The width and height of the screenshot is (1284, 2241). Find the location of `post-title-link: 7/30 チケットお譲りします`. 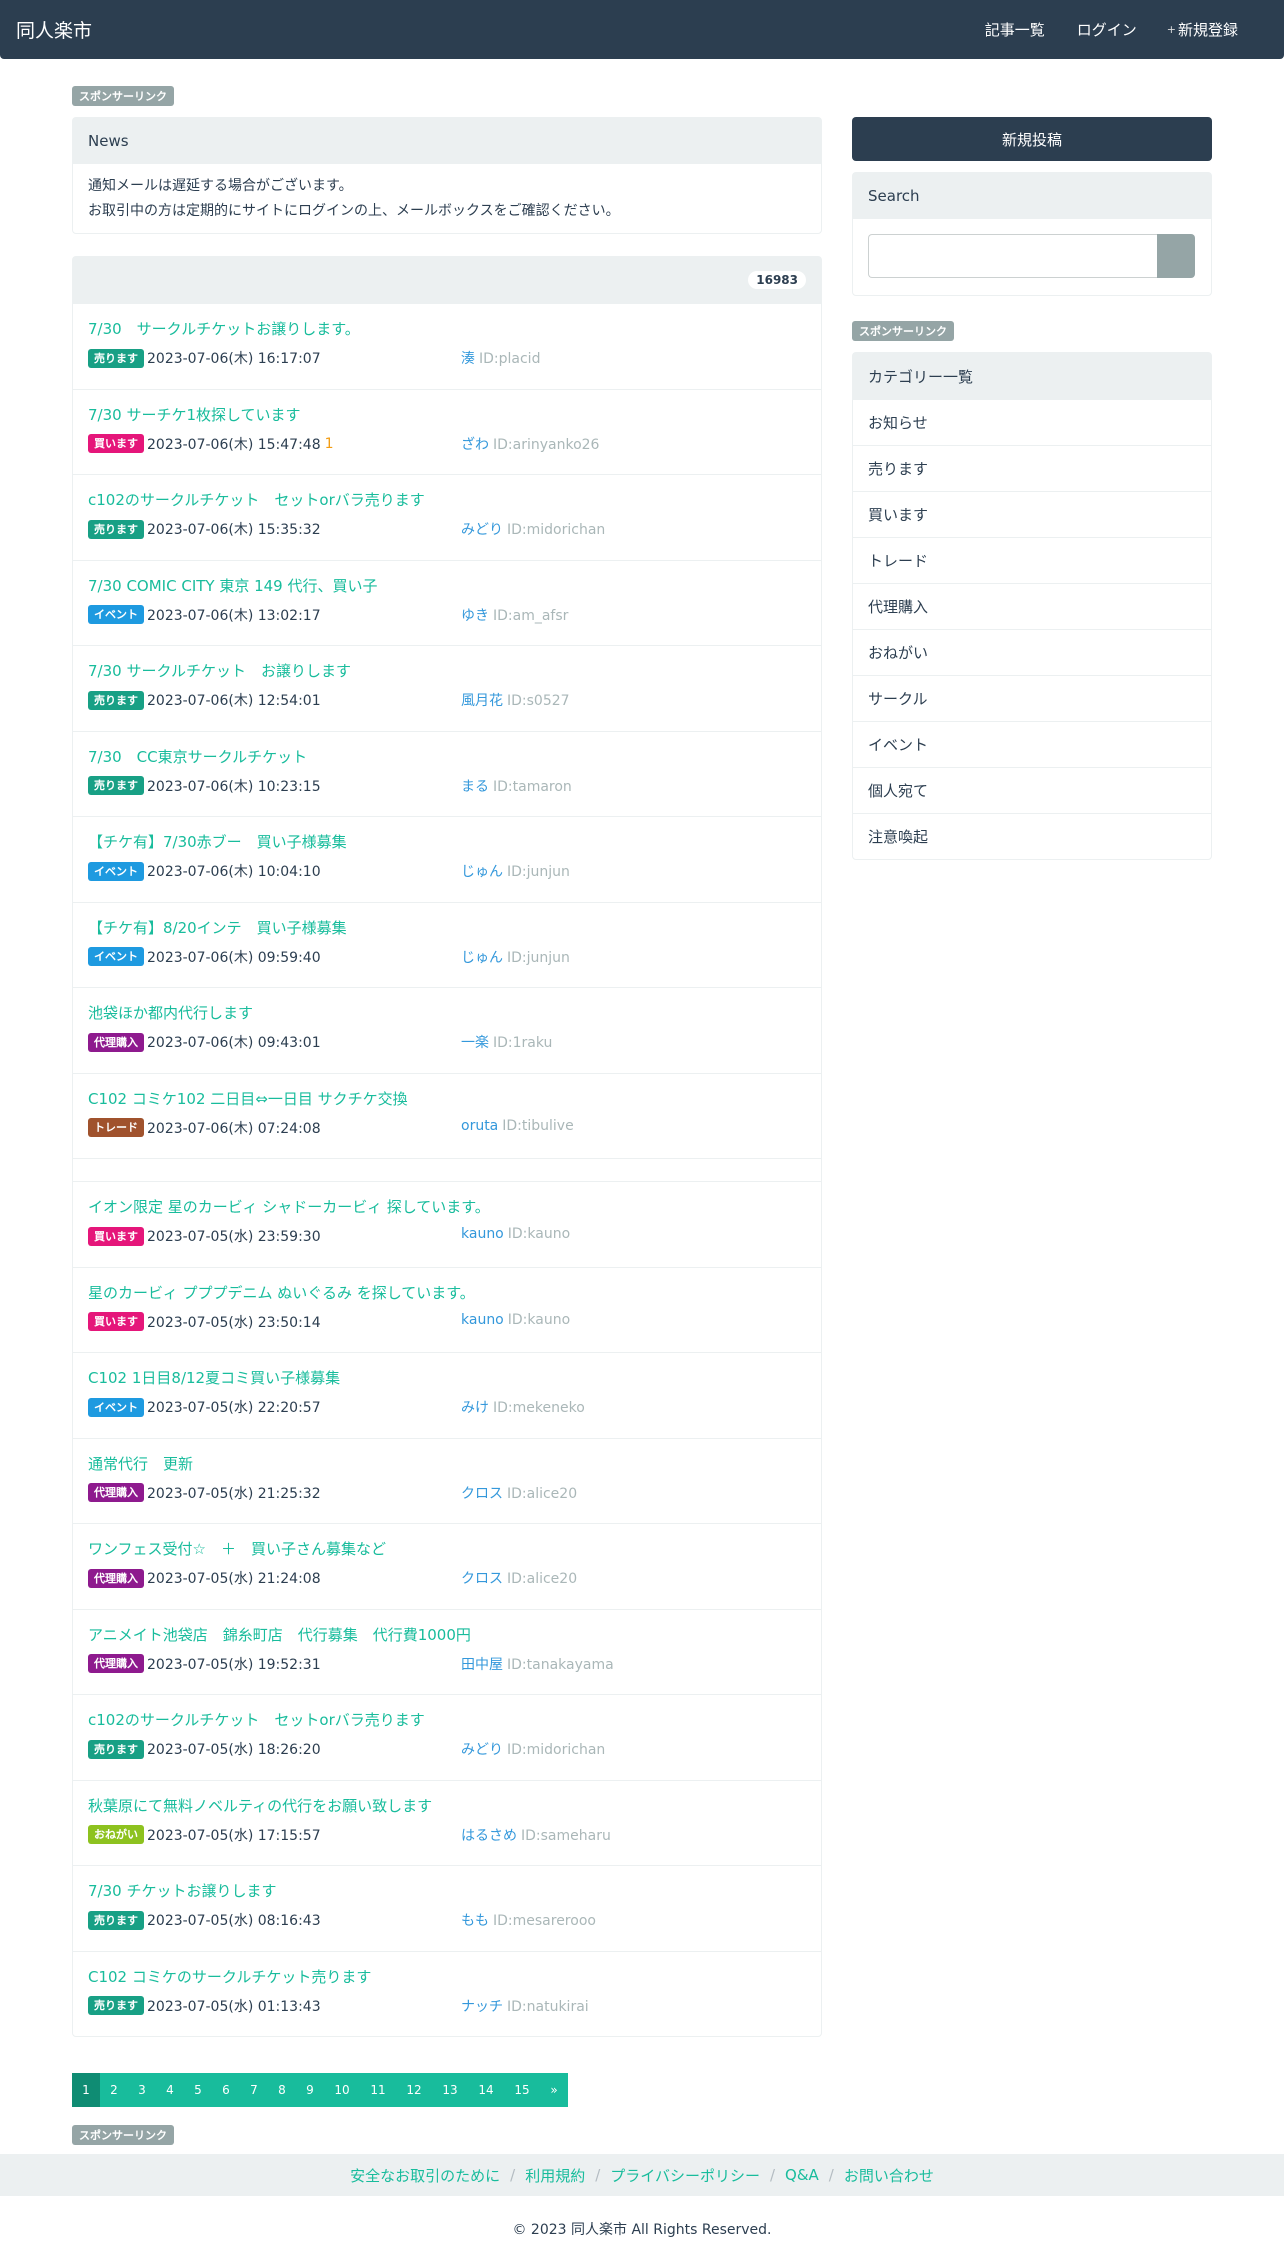

post-title-link: 7/30 チケットお譲りします is located at coordinates (182, 1890).